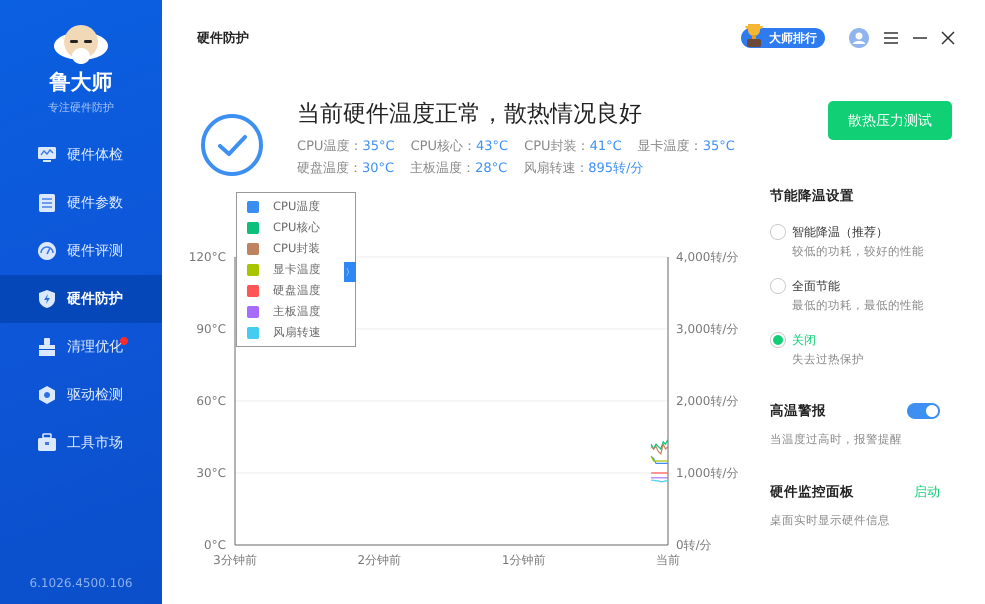 This screenshot has height=604, width=985. What do you see at coordinates (380, 560) in the screenshot?
I see `x-axis-label: 2分钟前` at bounding box center [380, 560].